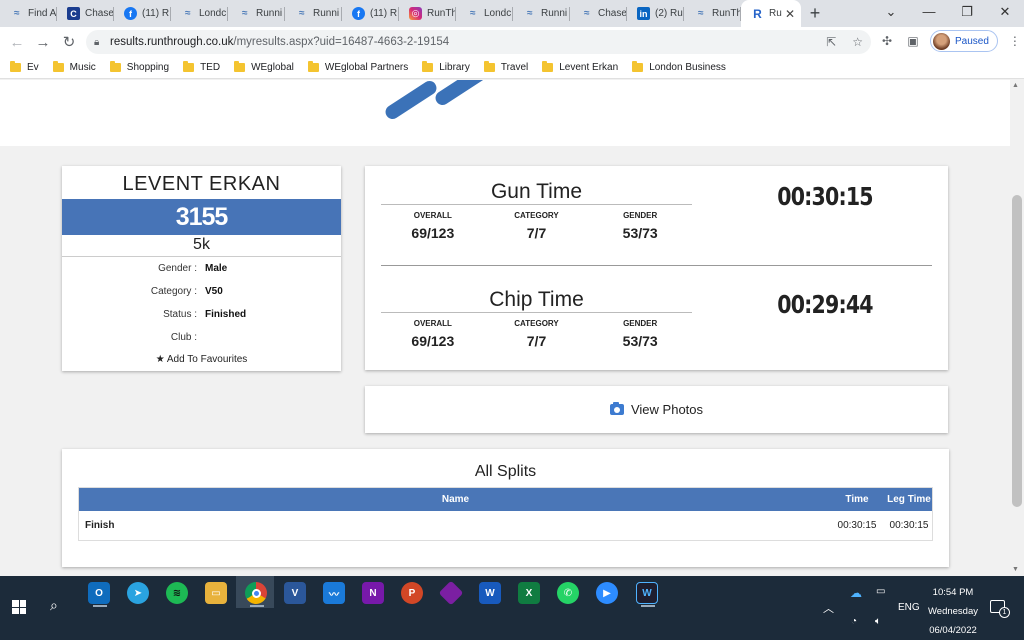 This screenshot has width=1024, height=640. What do you see at coordinates (536, 300) in the screenshot?
I see `chip-time-title: Chip Time` at bounding box center [536, 300].